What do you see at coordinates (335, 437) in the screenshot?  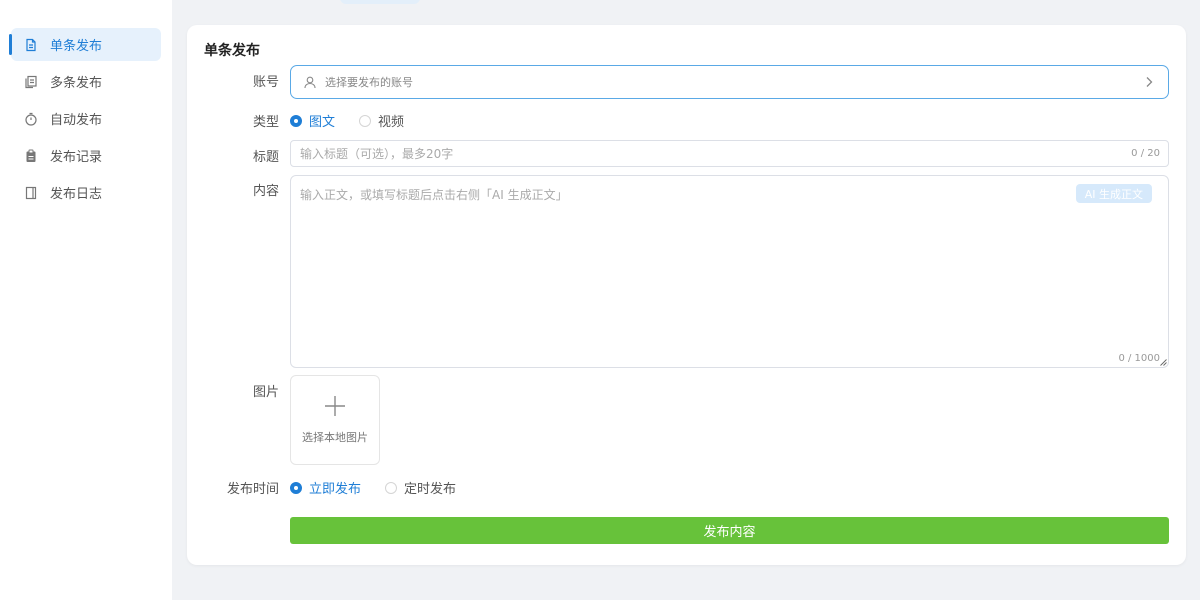 I see `upload-label: 选择本地图片` at bounding box center [335, 437].